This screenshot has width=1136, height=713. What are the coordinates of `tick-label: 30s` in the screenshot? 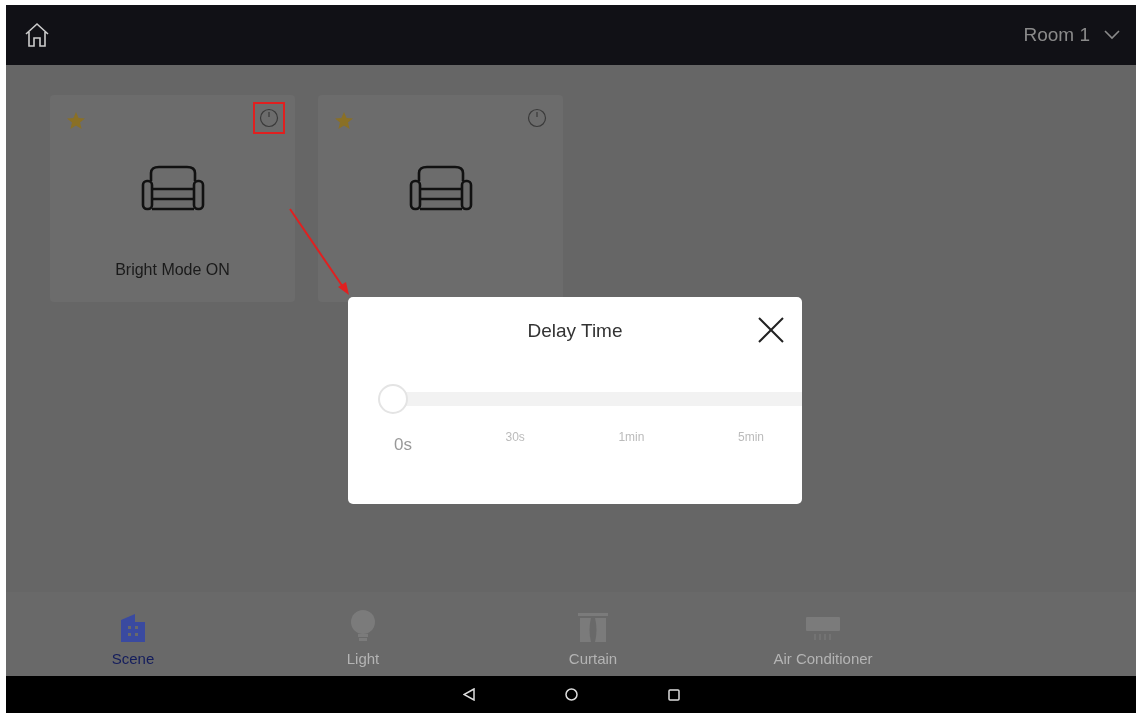 It's located at (515, 442).